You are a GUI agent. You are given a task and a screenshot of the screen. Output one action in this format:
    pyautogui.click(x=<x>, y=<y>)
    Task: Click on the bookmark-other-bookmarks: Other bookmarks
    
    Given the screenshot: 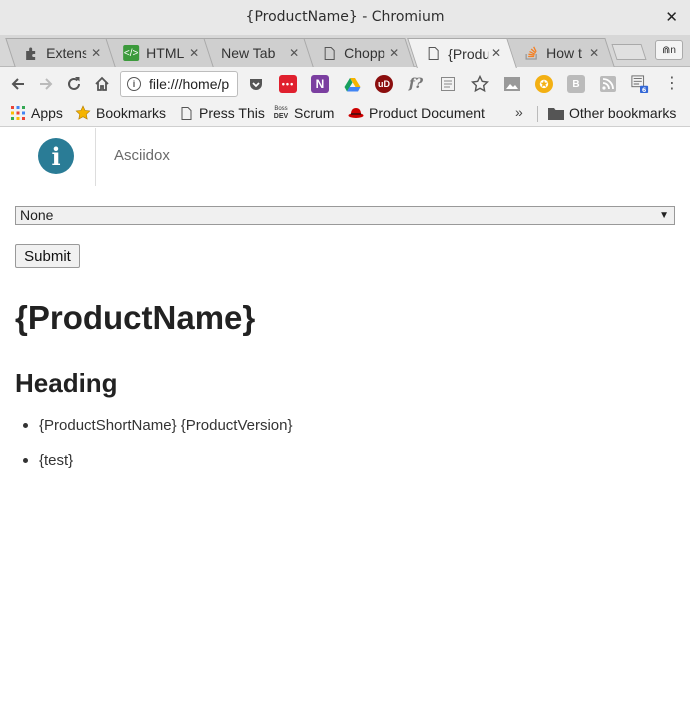 What is the action you would take?
    pyautogui.click(x=612, y=113)
    